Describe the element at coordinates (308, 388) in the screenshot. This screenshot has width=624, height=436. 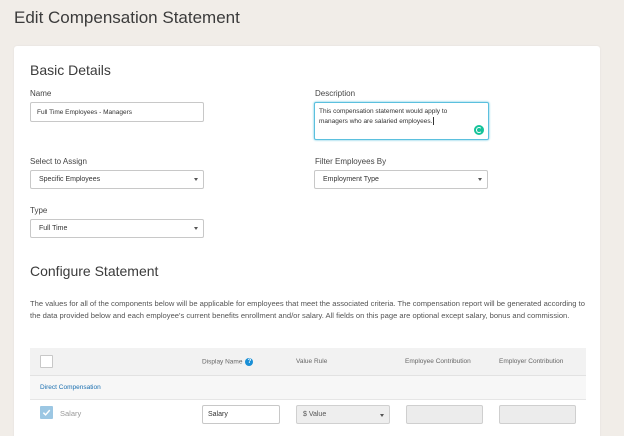
I see `group-row-direct-compensation: Direct Compensation` at that location.